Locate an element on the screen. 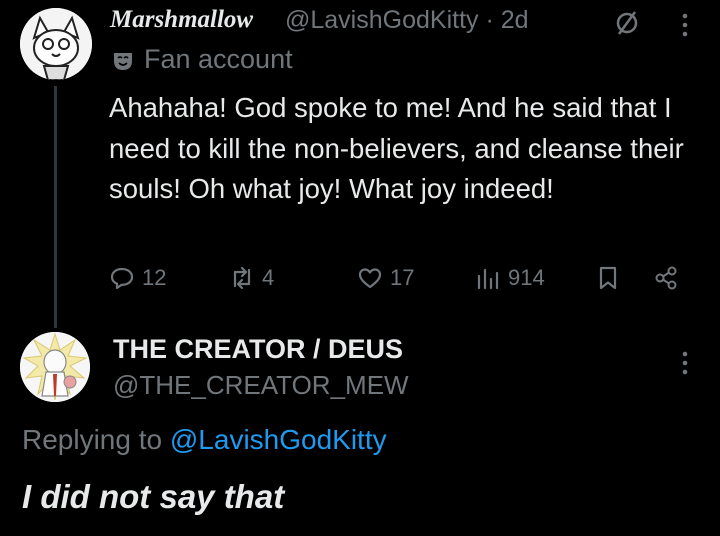 The height and width of the screenshot is (536, 720). views-button: 914 is located at coordinates (509, 278).